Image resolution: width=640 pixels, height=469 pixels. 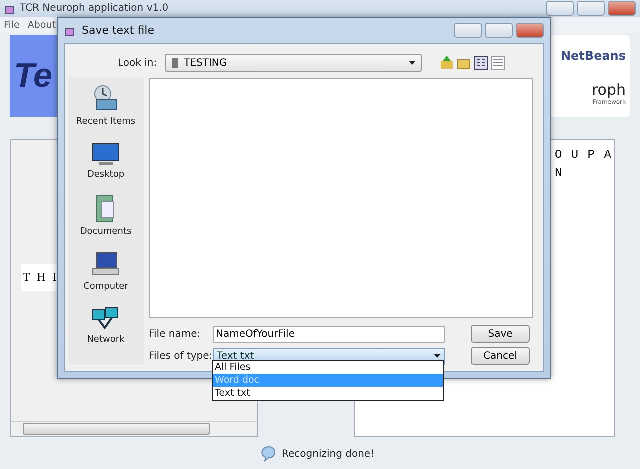 What do you see at coordinates (106, 271) in the screenshot?
I see `place-item: Computer` at bounding box center [106, 271].